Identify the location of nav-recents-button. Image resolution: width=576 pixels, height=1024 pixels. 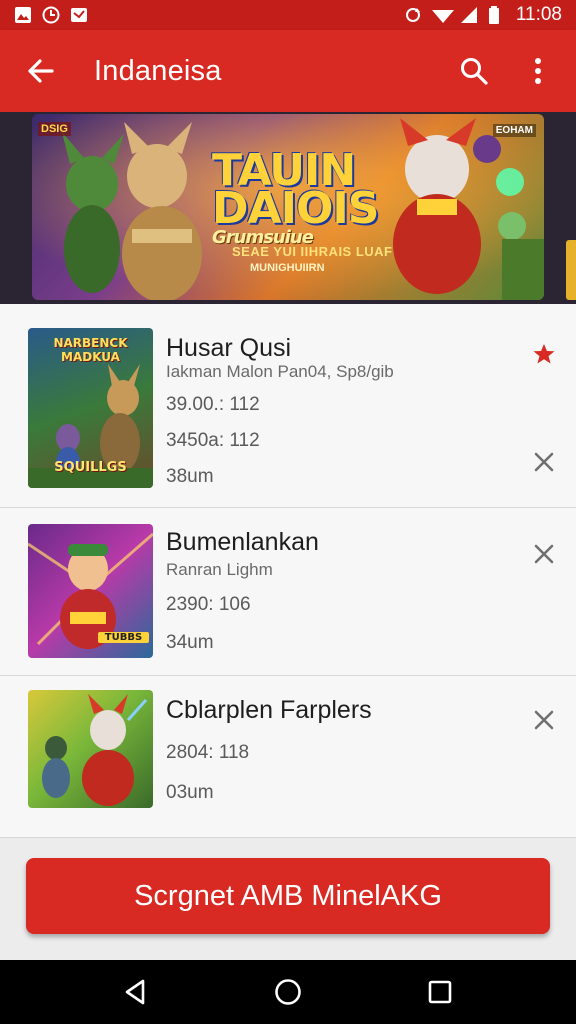
(440, 992).